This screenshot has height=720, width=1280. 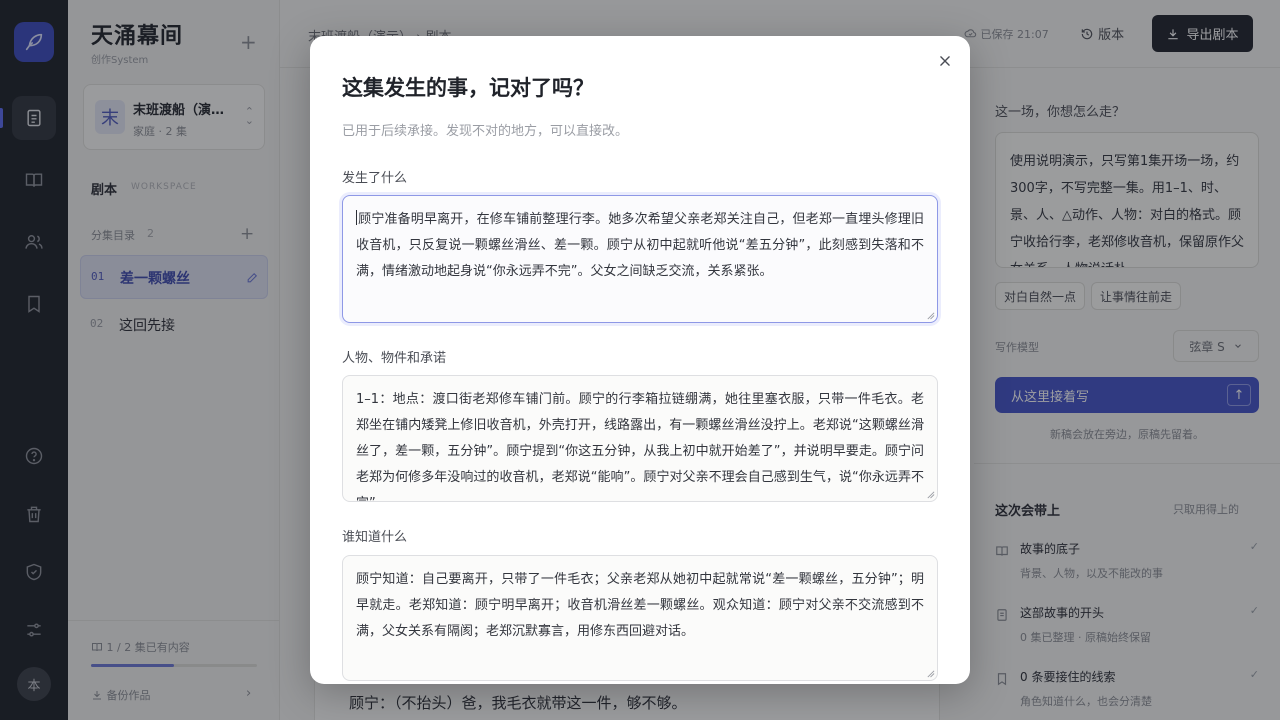 What do you see at coordinates (375, 537) in the screenshot?
I see `field-label-who-knows: 谁知道什么` at bounding box center [375, 537].